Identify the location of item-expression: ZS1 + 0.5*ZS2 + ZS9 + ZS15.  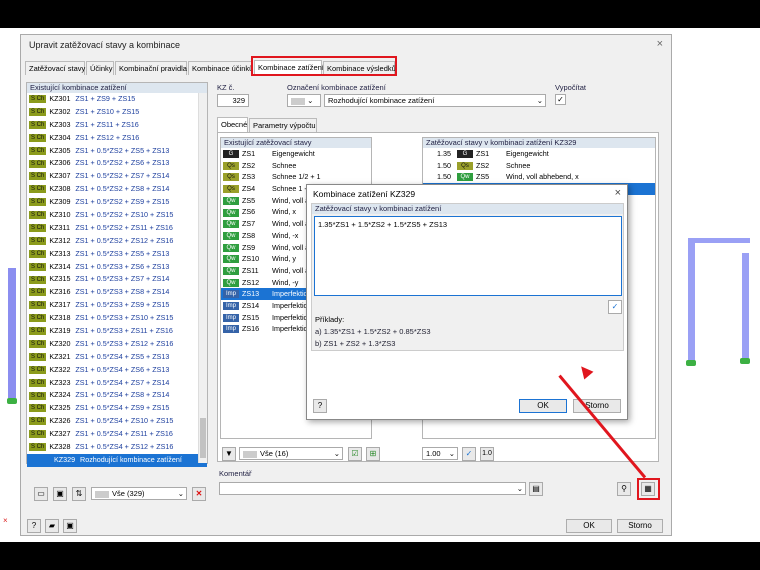
(122, 202).